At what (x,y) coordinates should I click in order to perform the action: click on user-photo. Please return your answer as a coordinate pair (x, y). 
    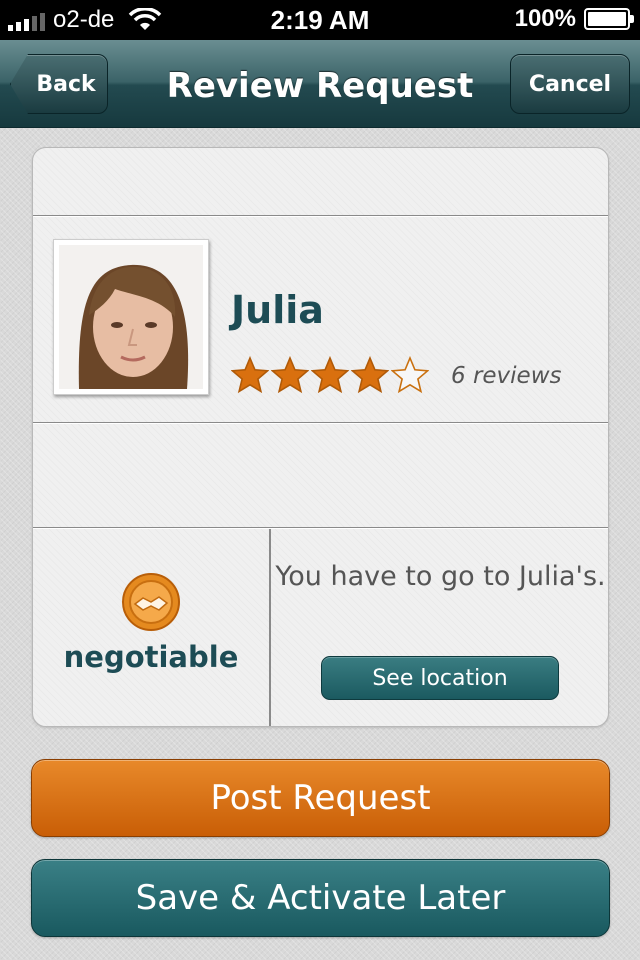
    Looking at the image, I should click on (131, 317).